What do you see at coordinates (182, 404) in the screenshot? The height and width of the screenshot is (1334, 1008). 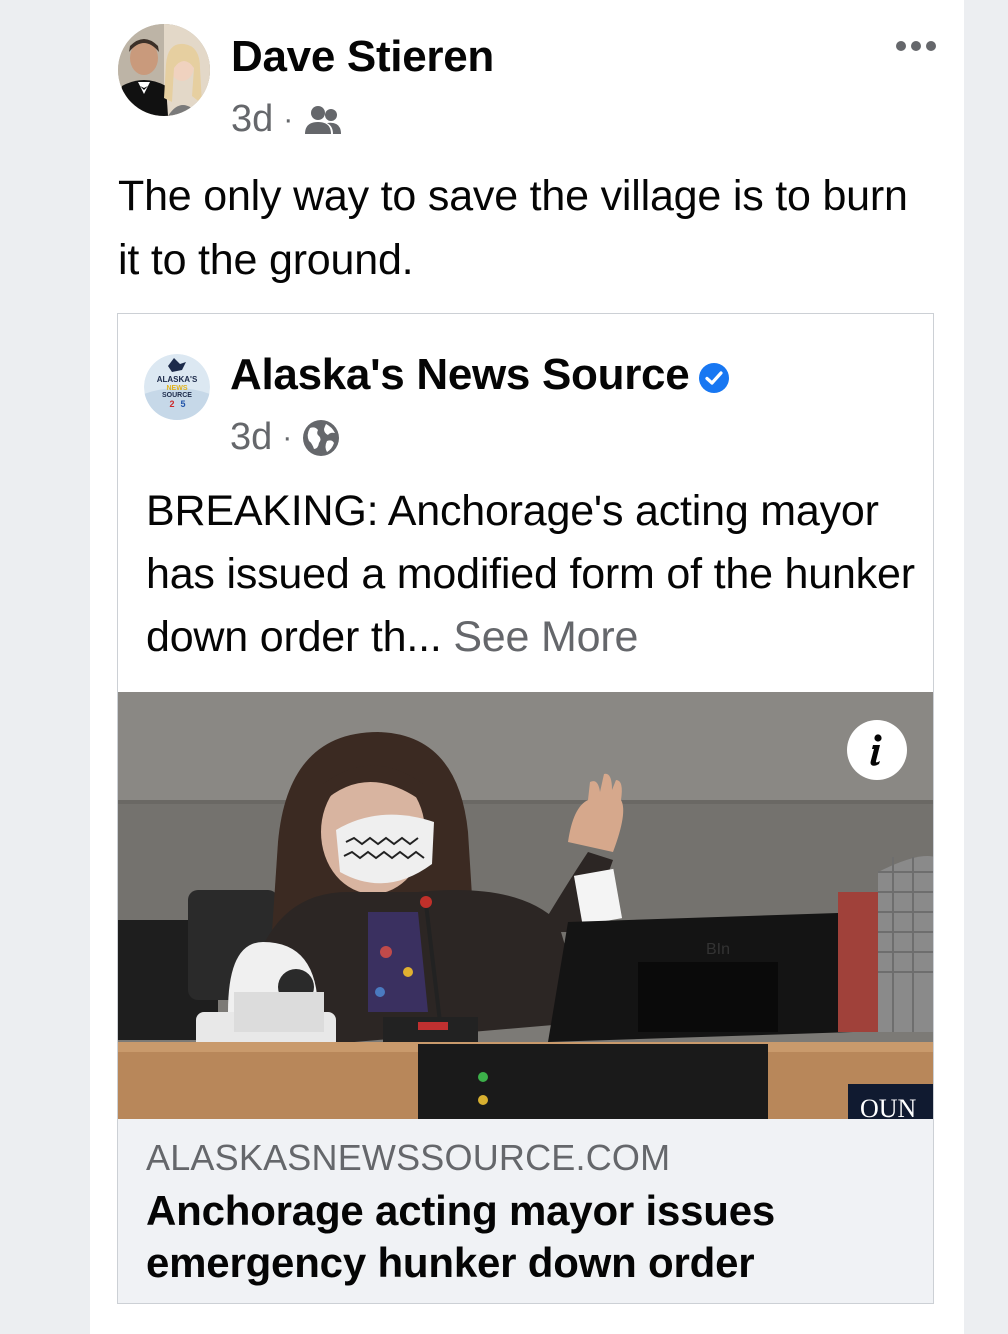 I see `logo-text-line5: 5` at bounding box center [182, 404].